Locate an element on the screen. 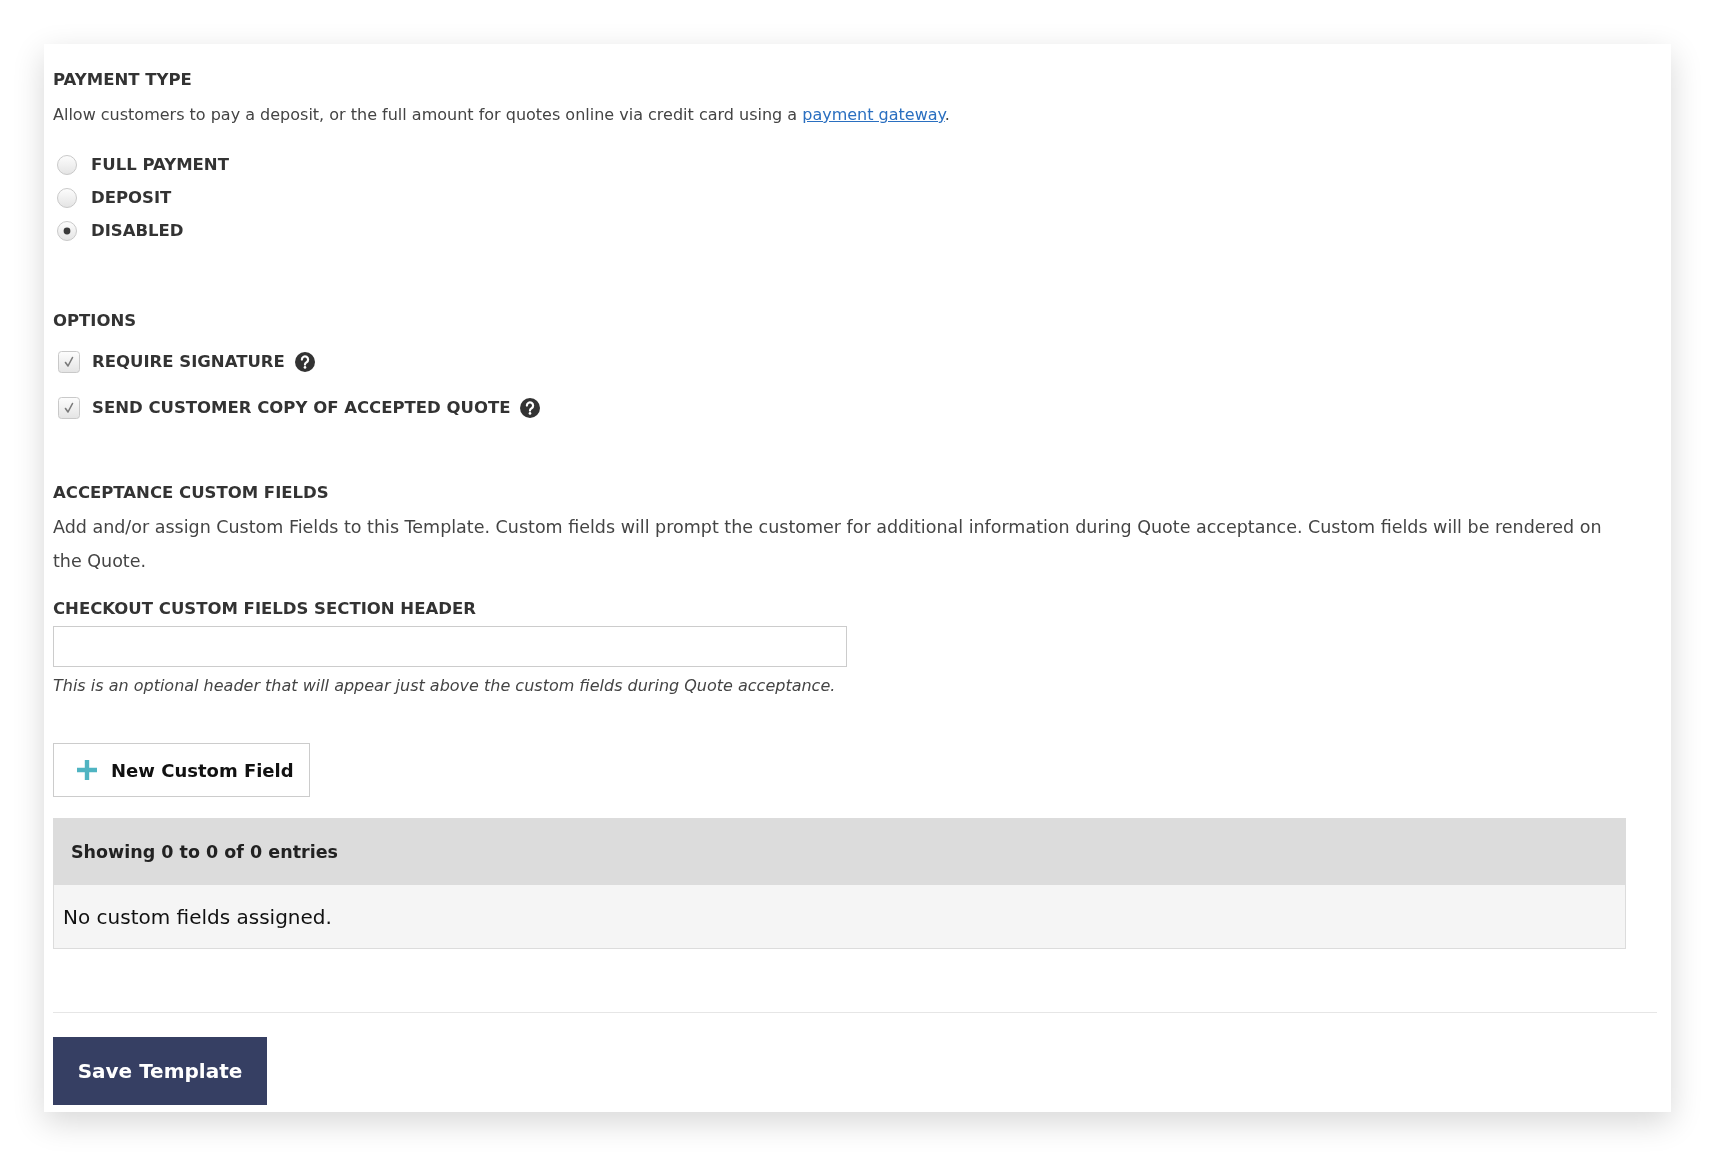 The width and height of the screenshot is (1734, 1176). payment-type-description: Allow customers to pay a deposit, or the full amount for quotes online via credit card using a payment gateway. is located at coordinates (501, 115).